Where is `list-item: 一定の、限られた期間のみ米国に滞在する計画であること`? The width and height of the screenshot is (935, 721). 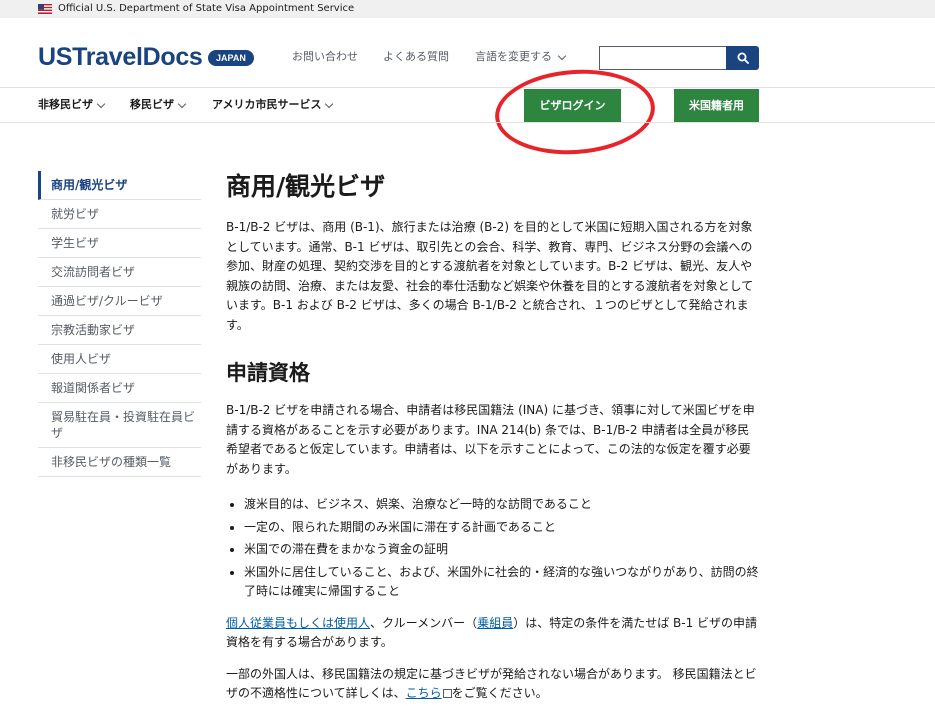 list-item: 一定の、限られた期間のみ米国に滞在する計画であること is located at coordinates (502, 528).